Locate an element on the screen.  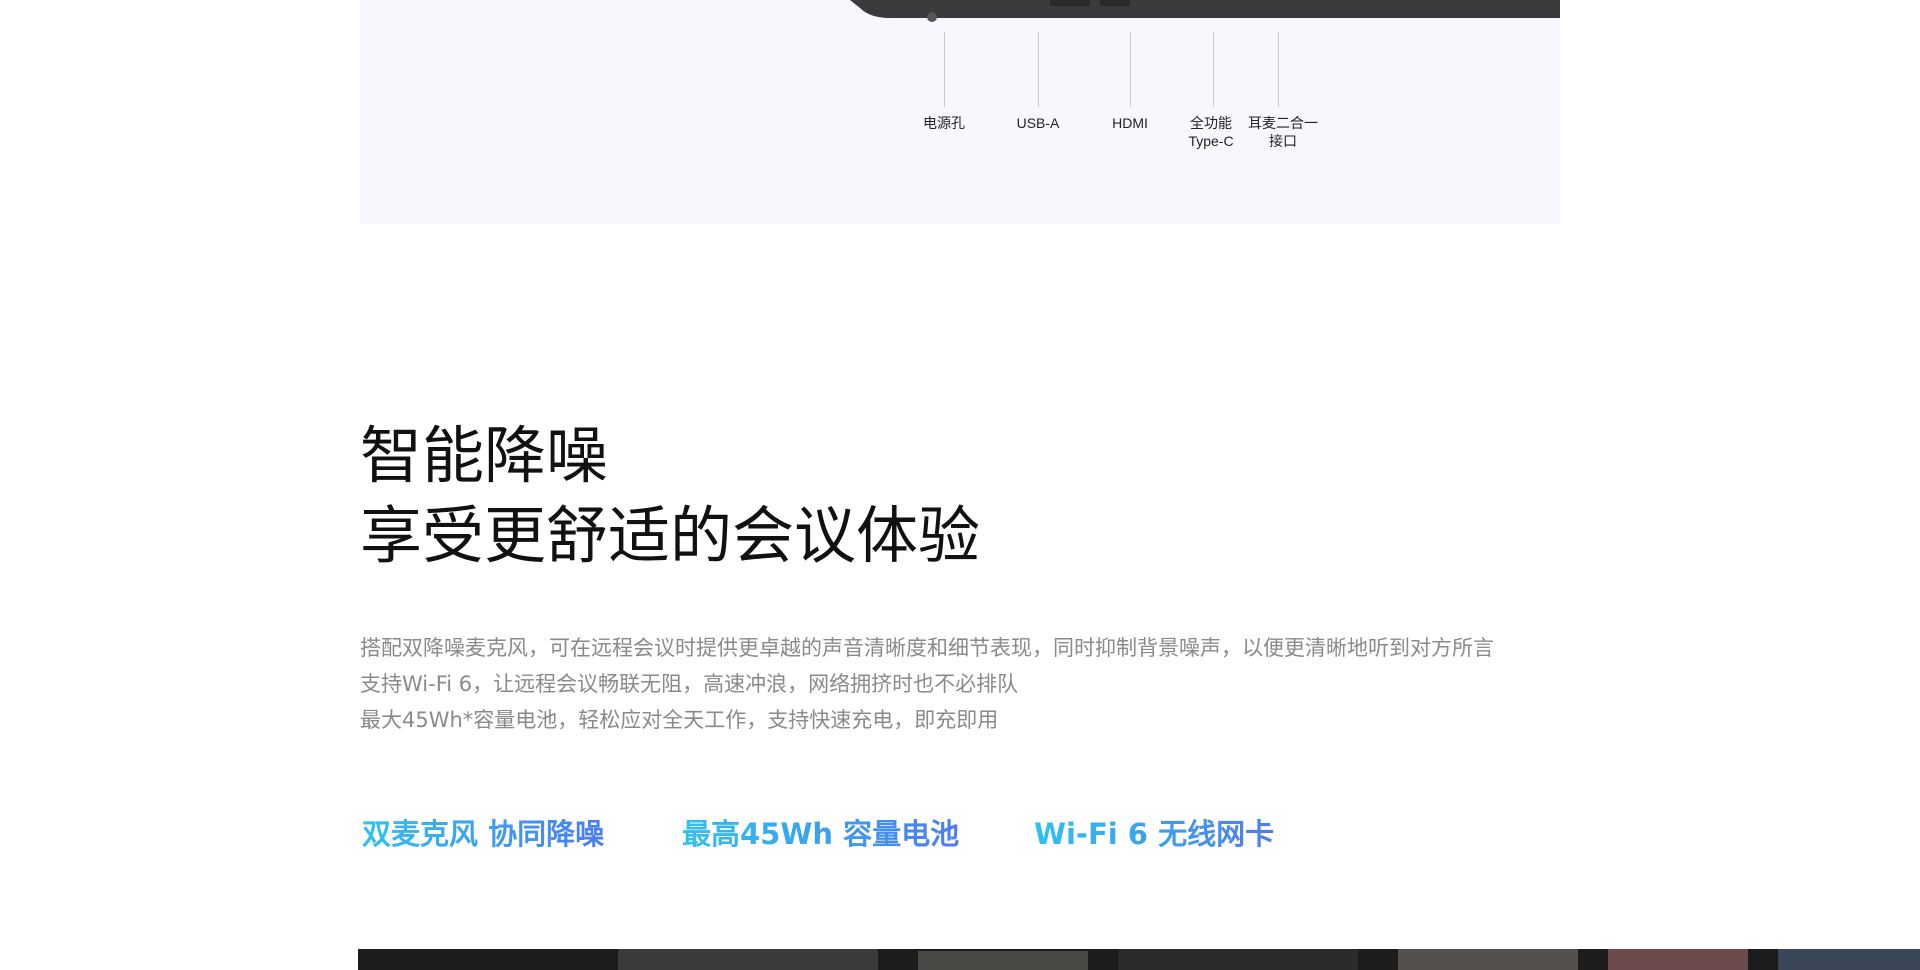
highlight-dual-mic: 双麦克风 协同降噪 is located at coordinates (483, 834).